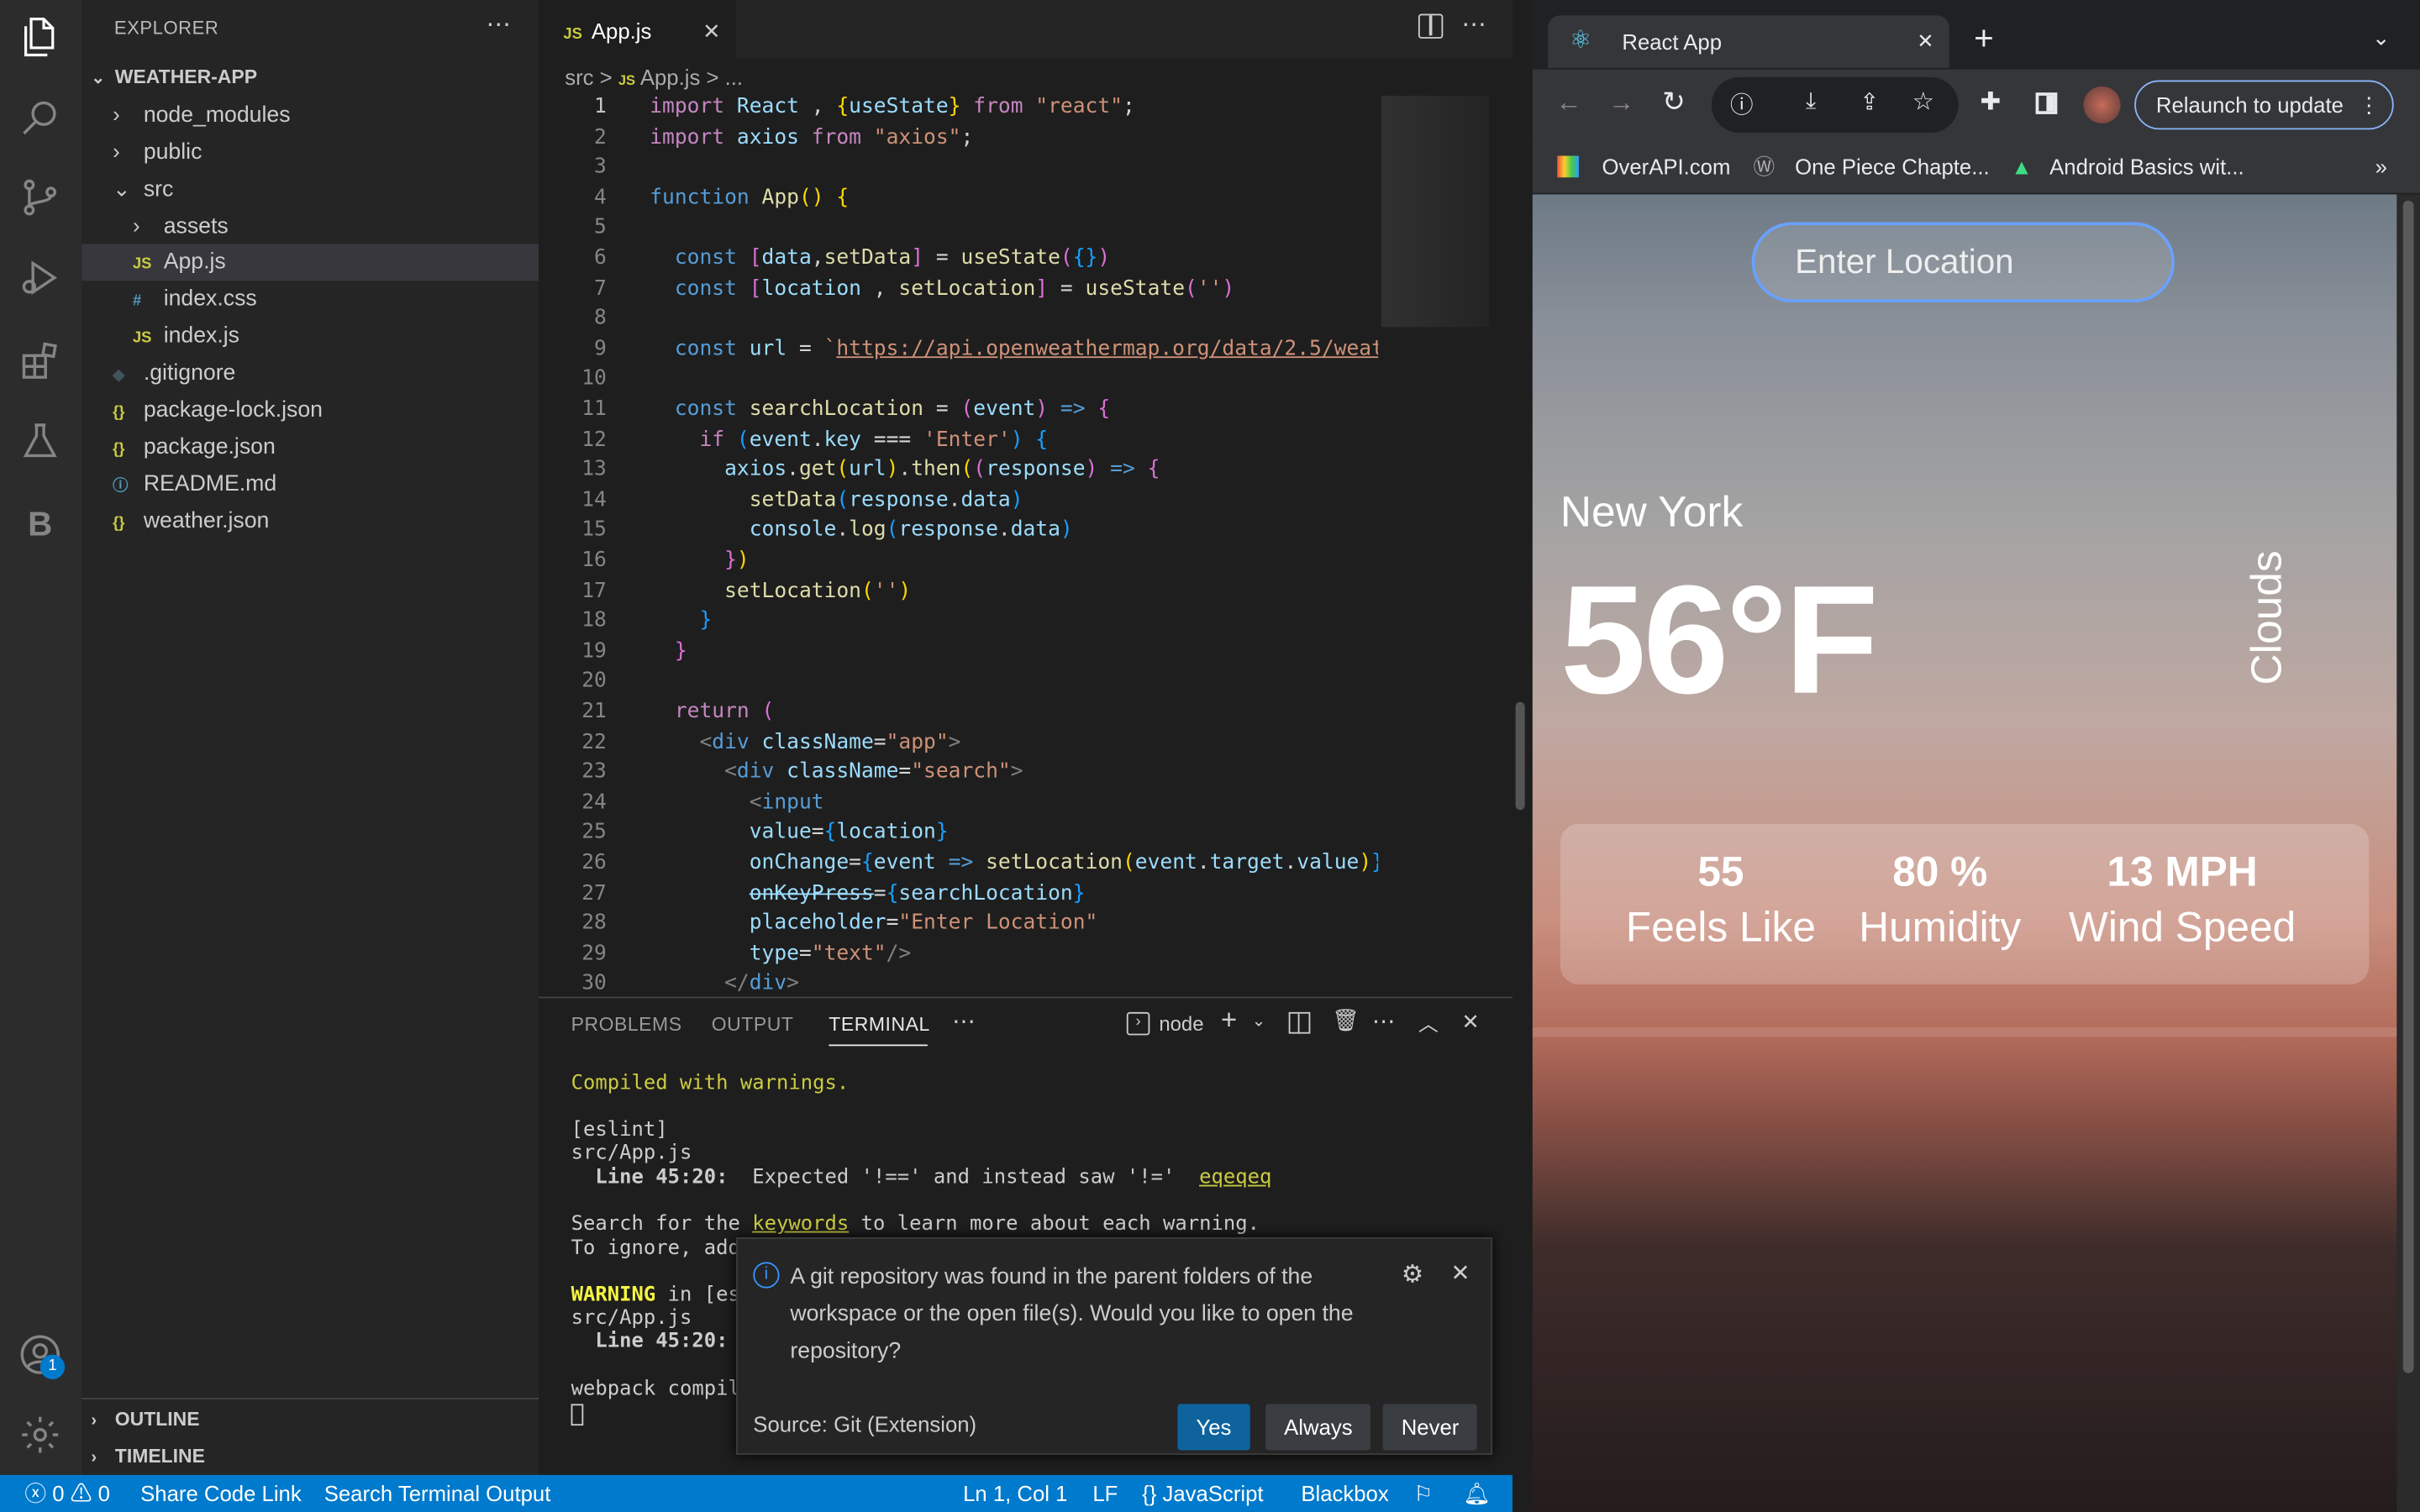  I want to click on never-button: Never, so click(1430, 1427).